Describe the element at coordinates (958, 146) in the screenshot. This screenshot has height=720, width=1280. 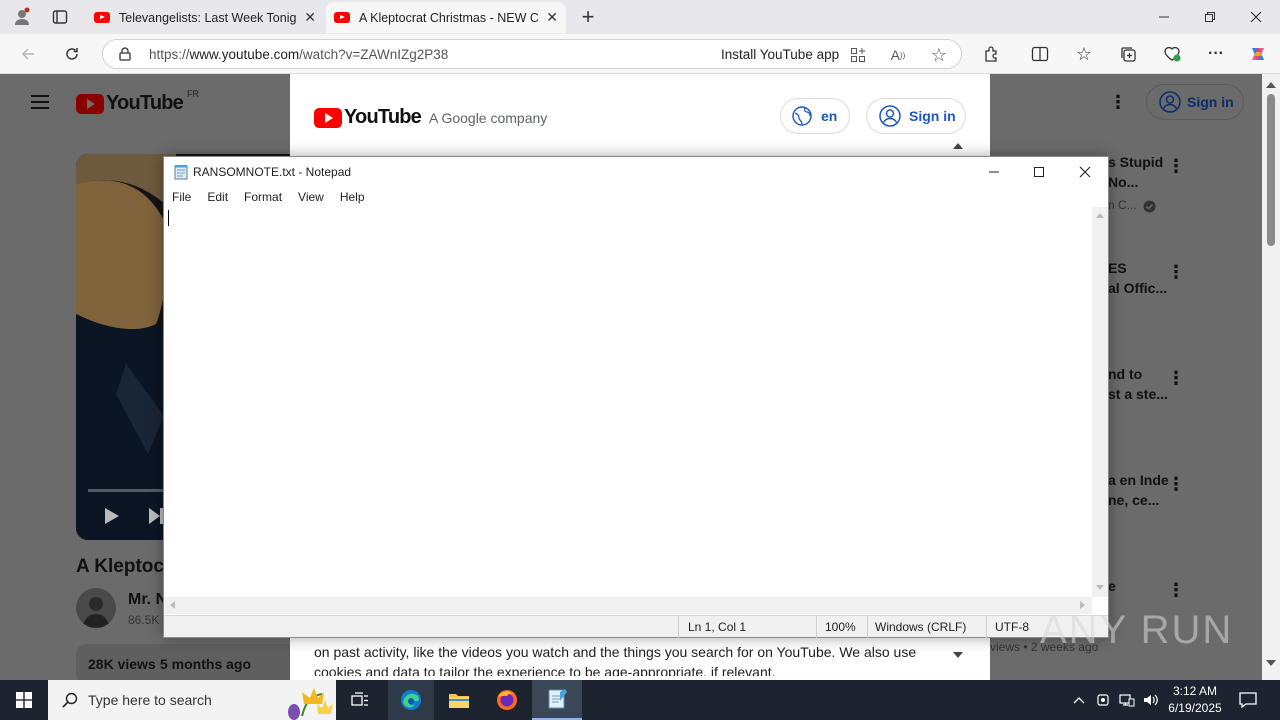
I see `consent-scroll-up-icon` at that location.